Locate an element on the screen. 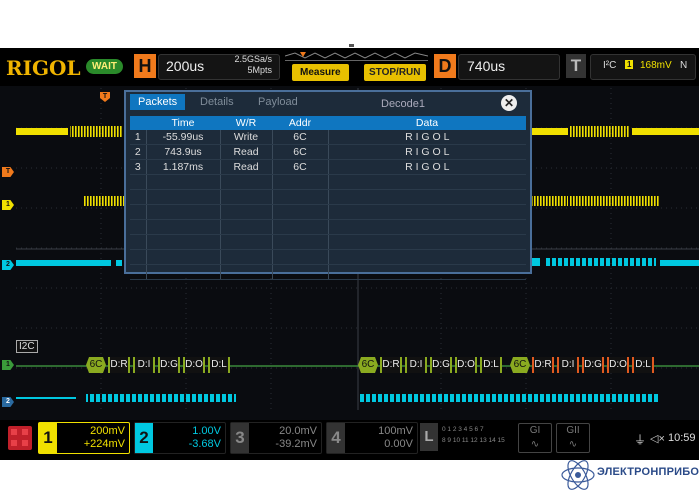  table-cell: 2 is located at coordinates (138, 152).